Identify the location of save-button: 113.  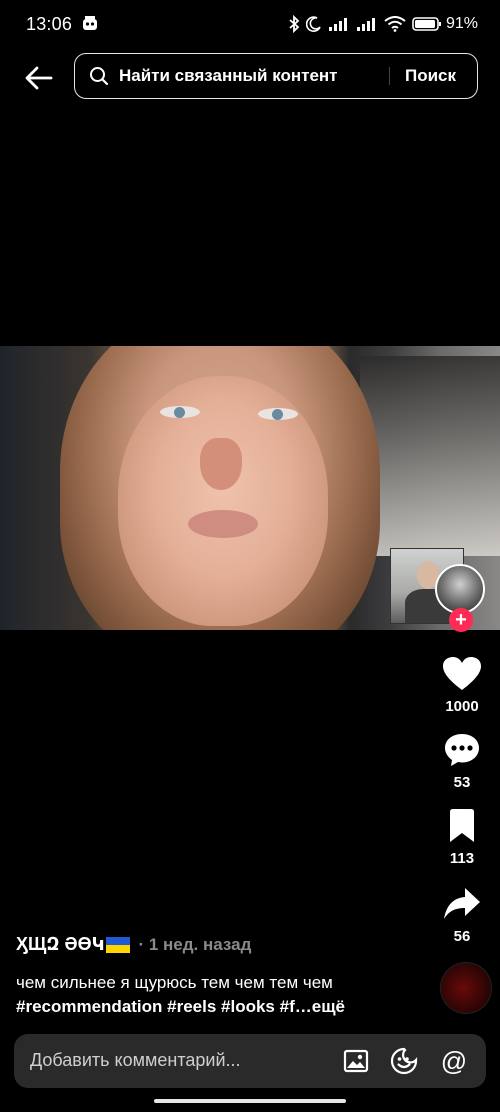
(462, 836).